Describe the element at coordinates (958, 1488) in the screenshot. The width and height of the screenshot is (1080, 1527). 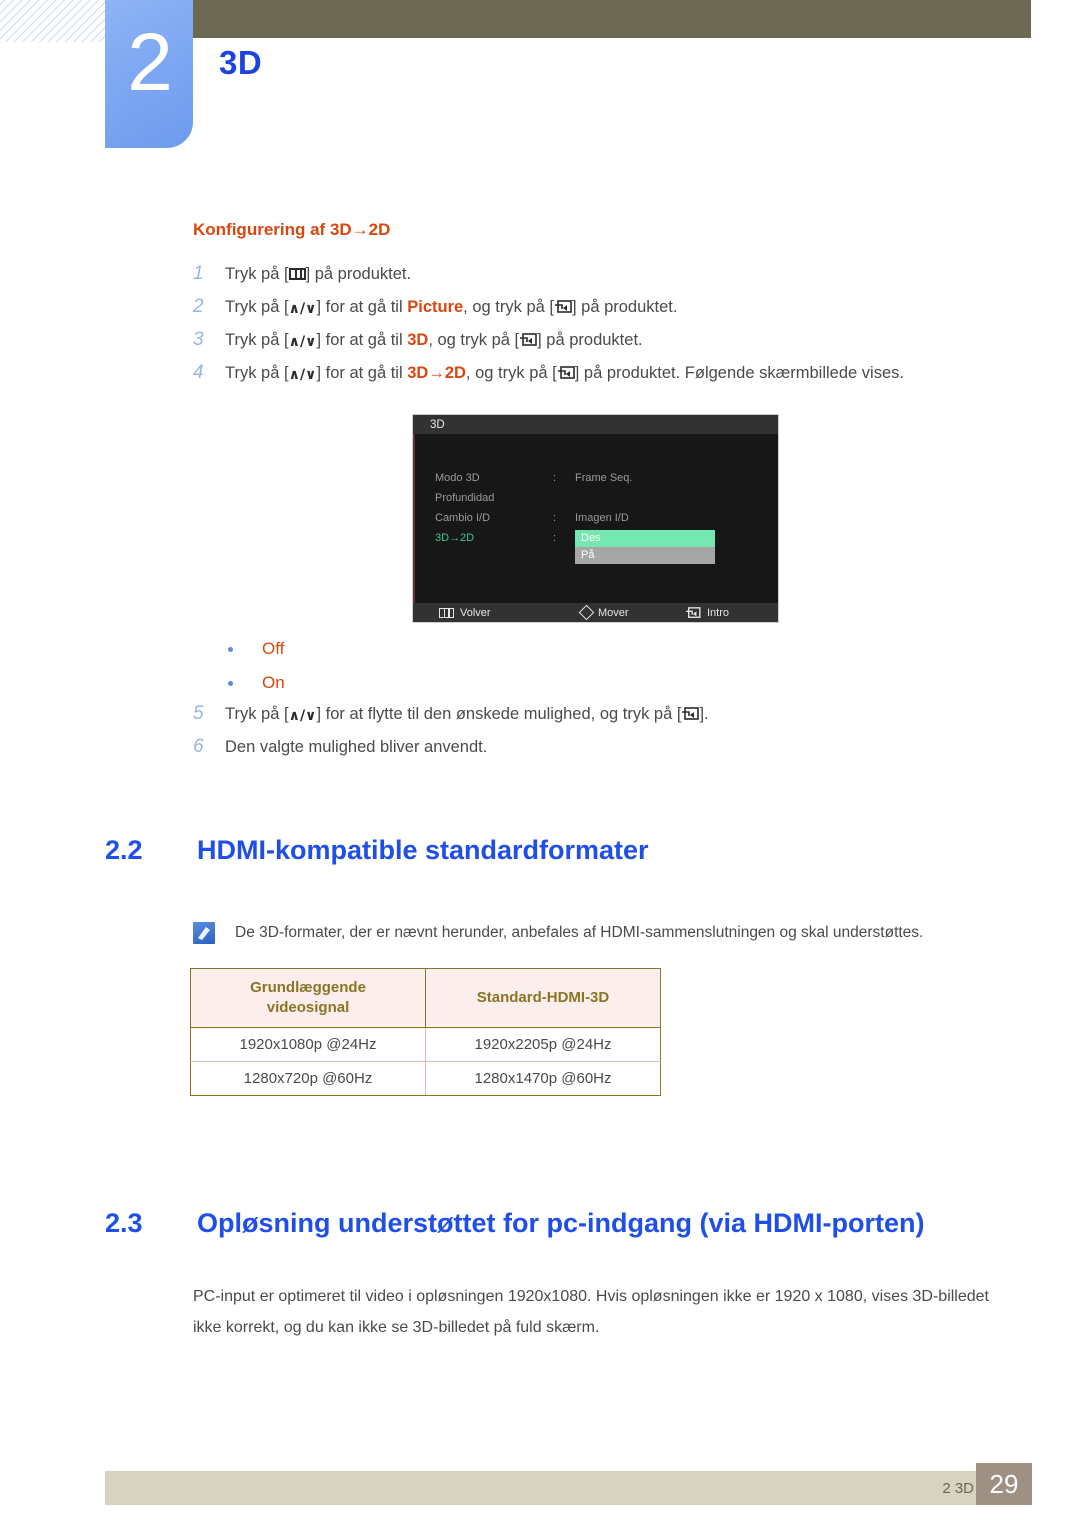
I see `footer-chapter-label: 2 3D` at that location.